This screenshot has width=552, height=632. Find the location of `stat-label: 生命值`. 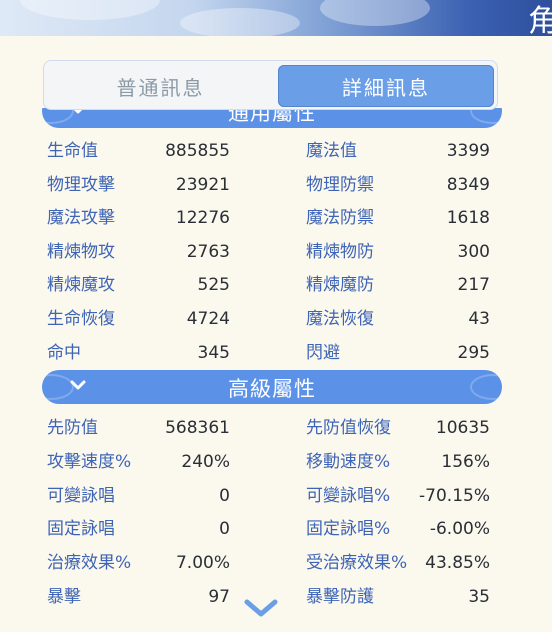

stat-label: 生命值 is located at coordinates (72, 151).